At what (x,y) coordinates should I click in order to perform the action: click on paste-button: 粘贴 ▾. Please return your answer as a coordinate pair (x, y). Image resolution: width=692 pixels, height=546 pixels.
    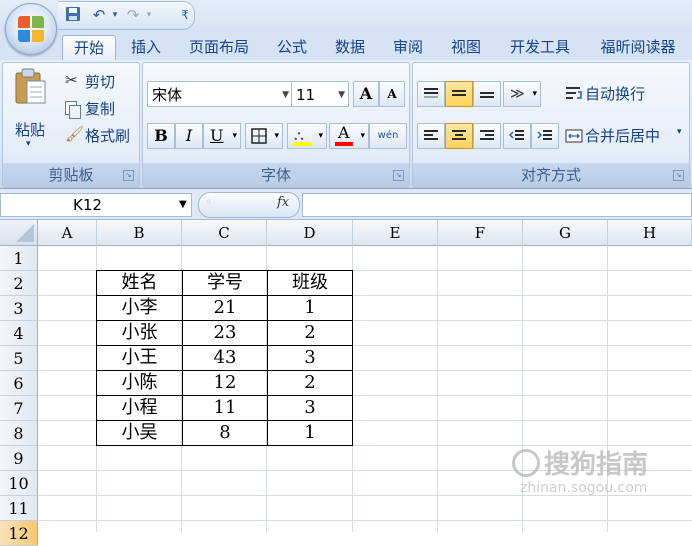
    Looking at the image, I should click on (30, 112).